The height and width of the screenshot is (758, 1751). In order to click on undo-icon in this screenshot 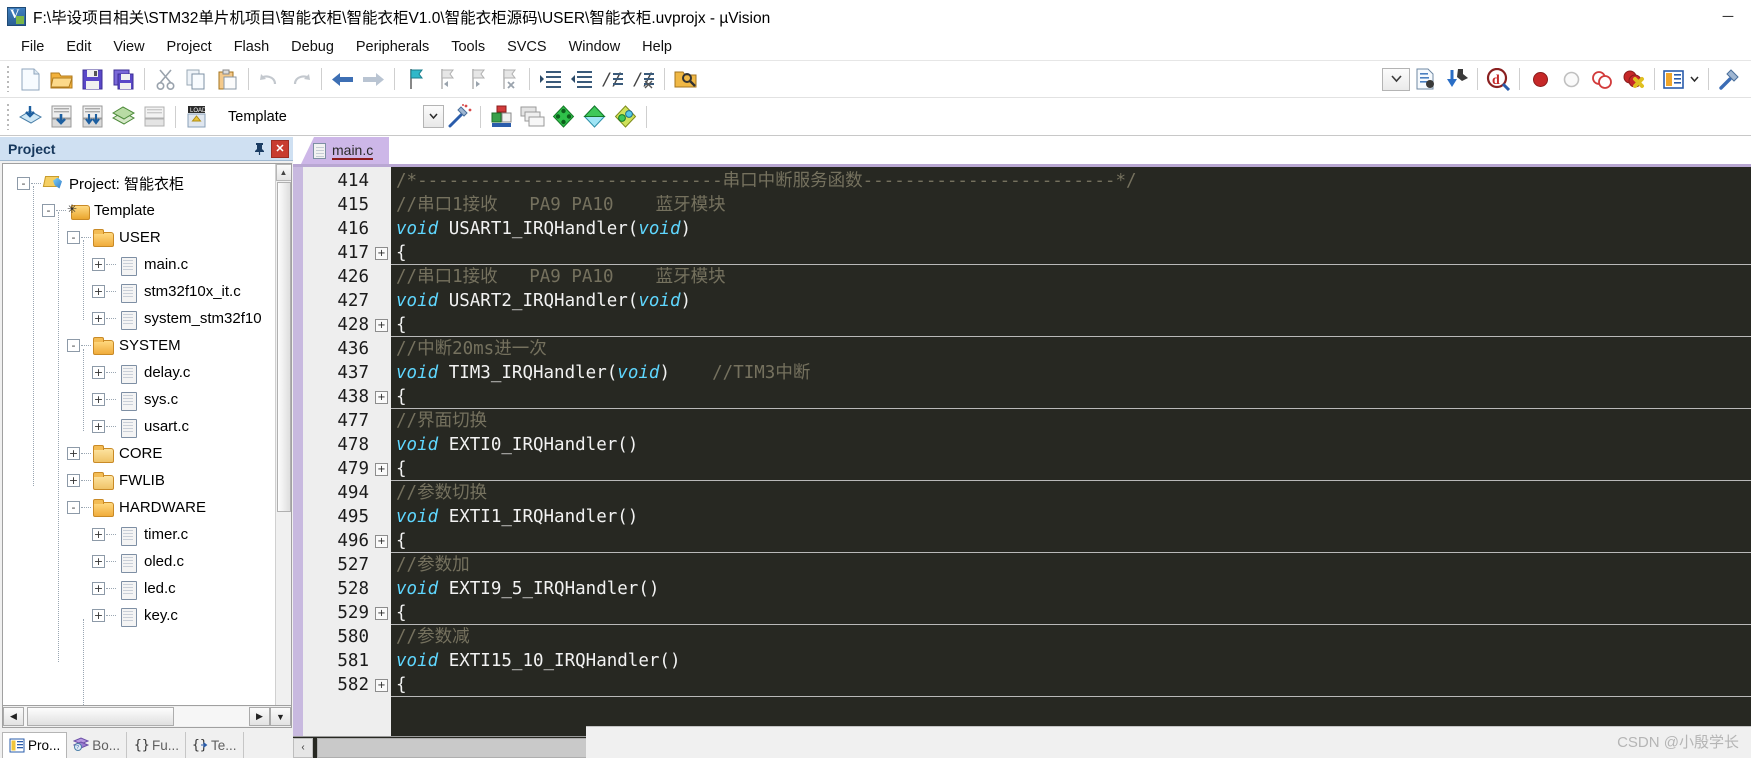, I will do `click(269, 79)`.